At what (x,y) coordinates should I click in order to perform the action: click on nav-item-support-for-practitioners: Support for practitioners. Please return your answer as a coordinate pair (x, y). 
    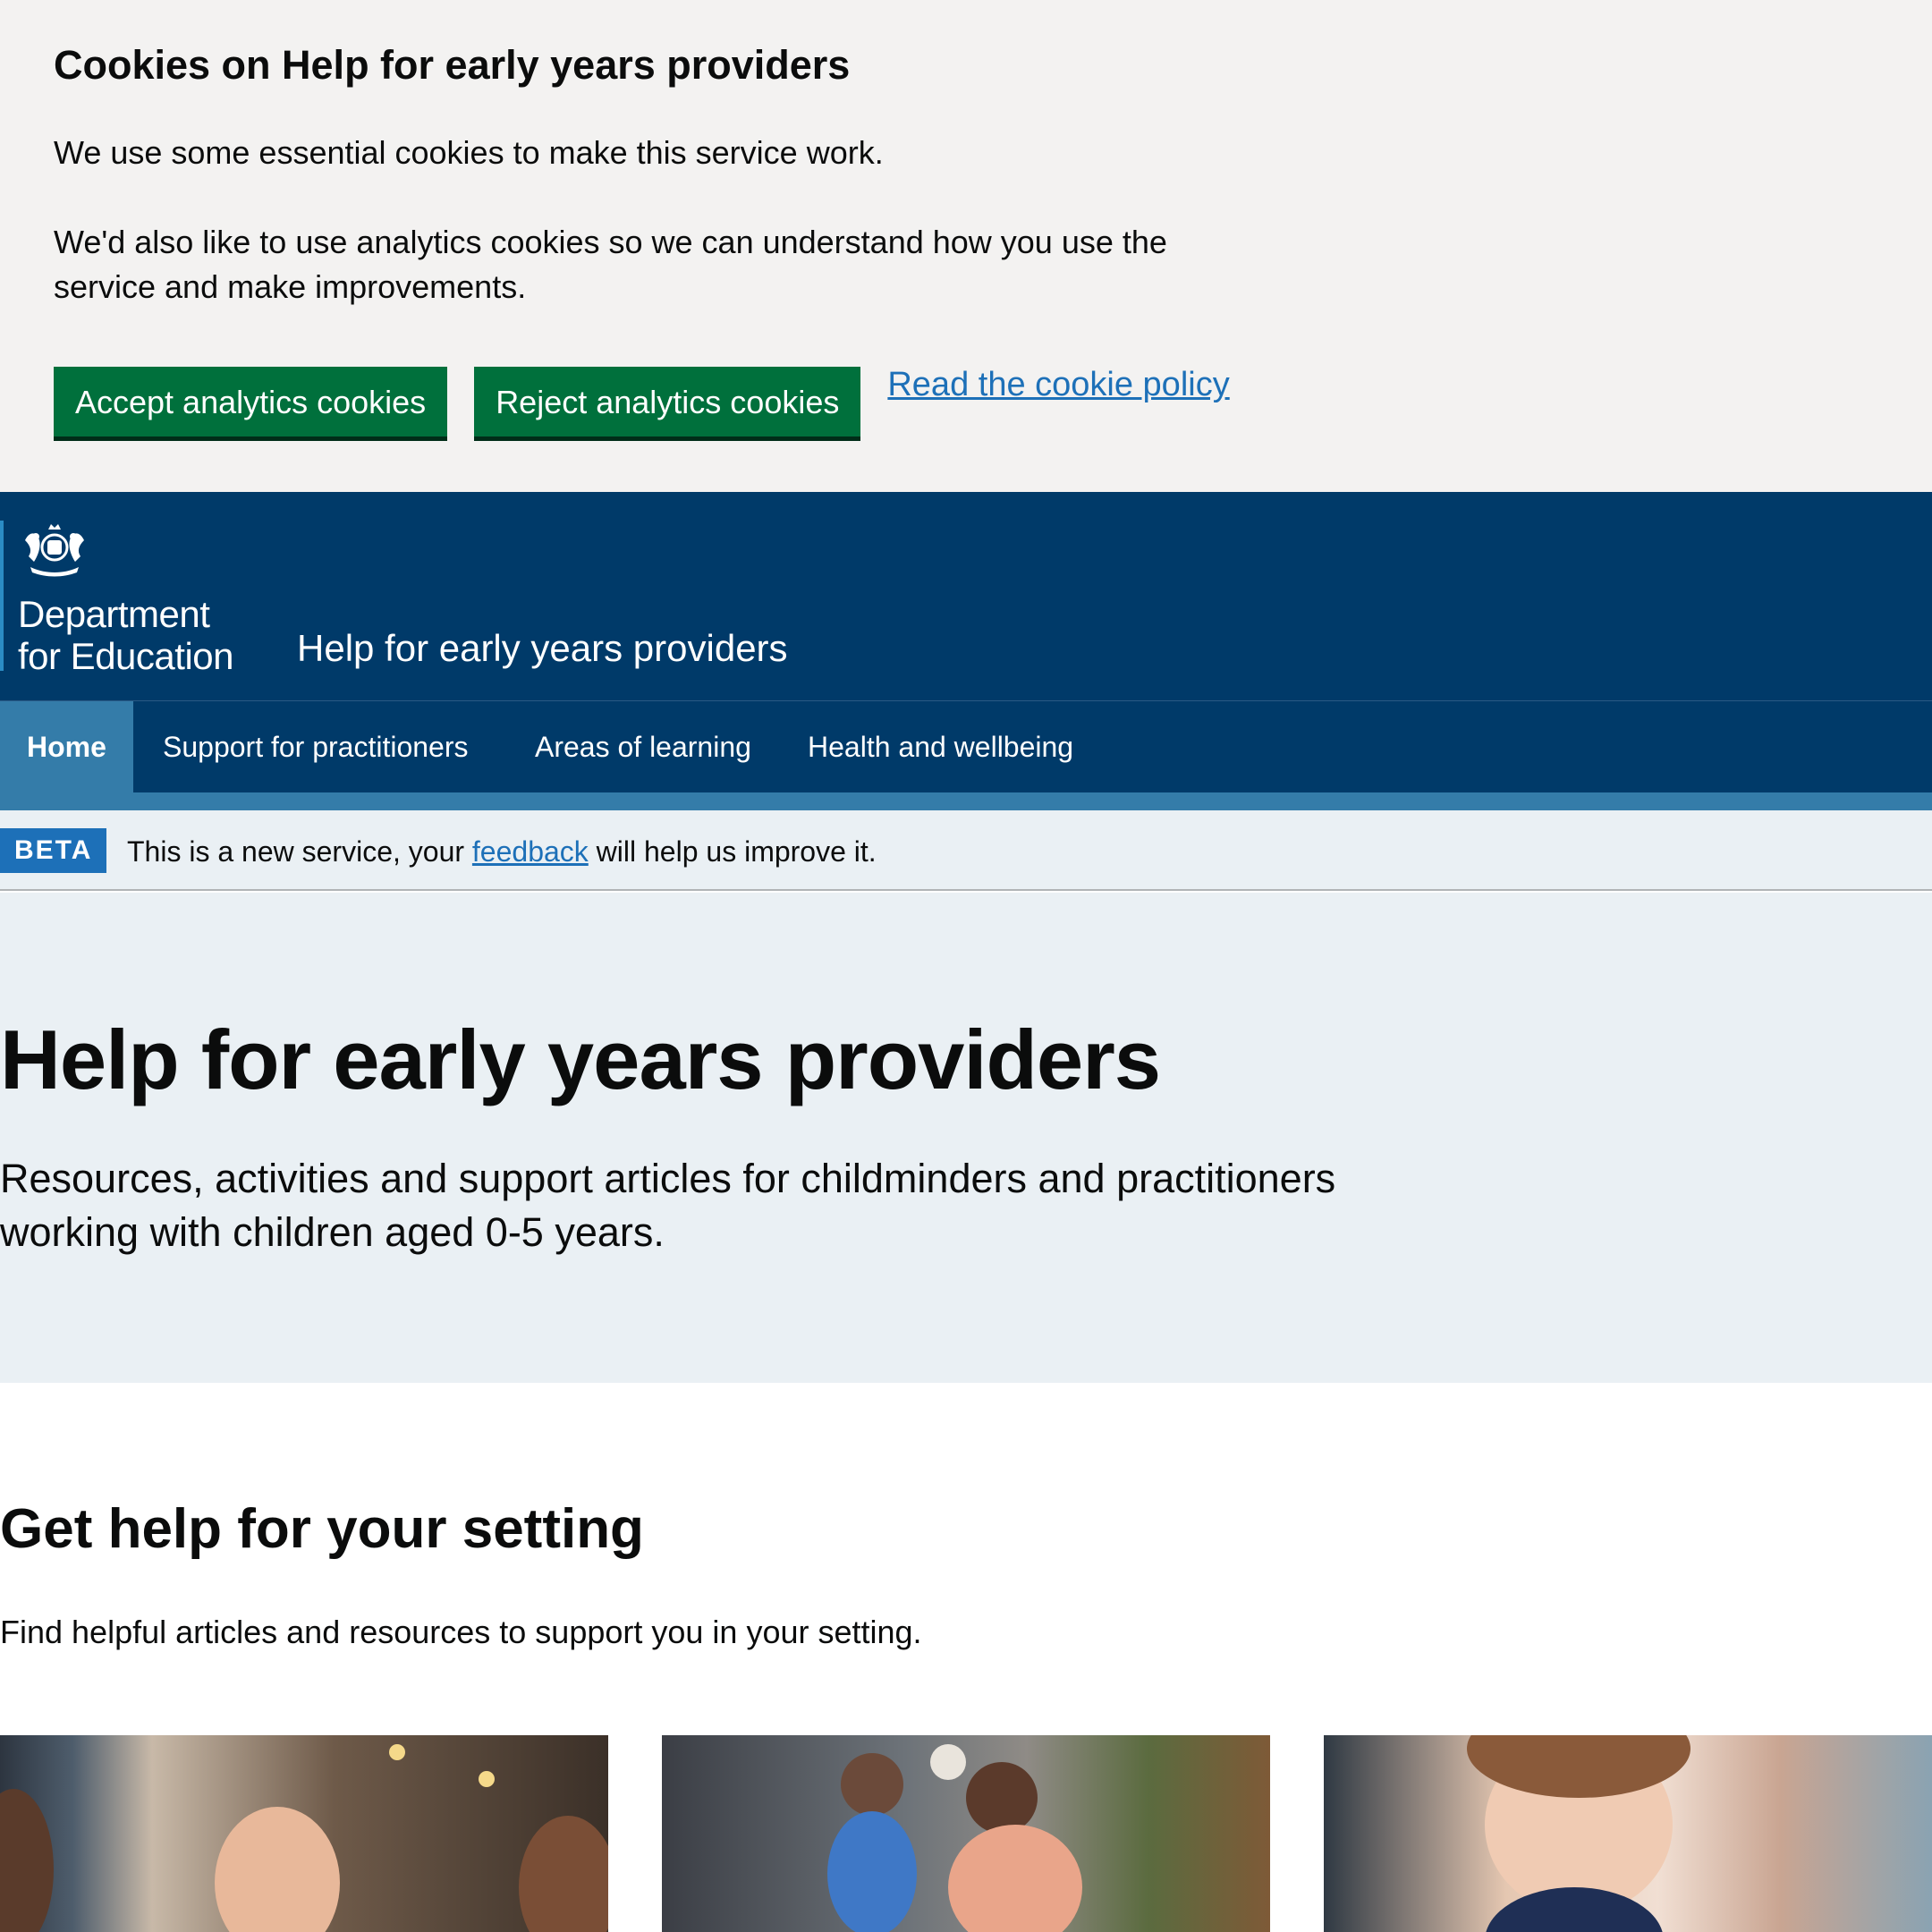
    Looking at the image, I should click on (316, 747).